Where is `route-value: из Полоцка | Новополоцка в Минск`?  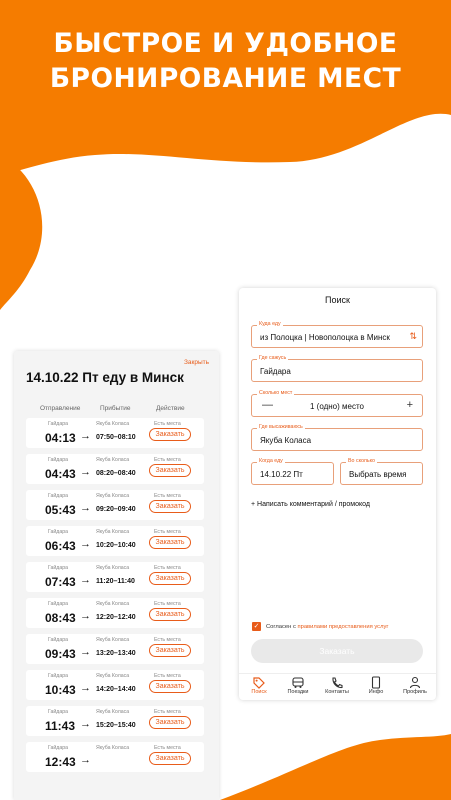 route-value: из Полоцка | Новополоцка в Минск is located at coordinates (325, 337).